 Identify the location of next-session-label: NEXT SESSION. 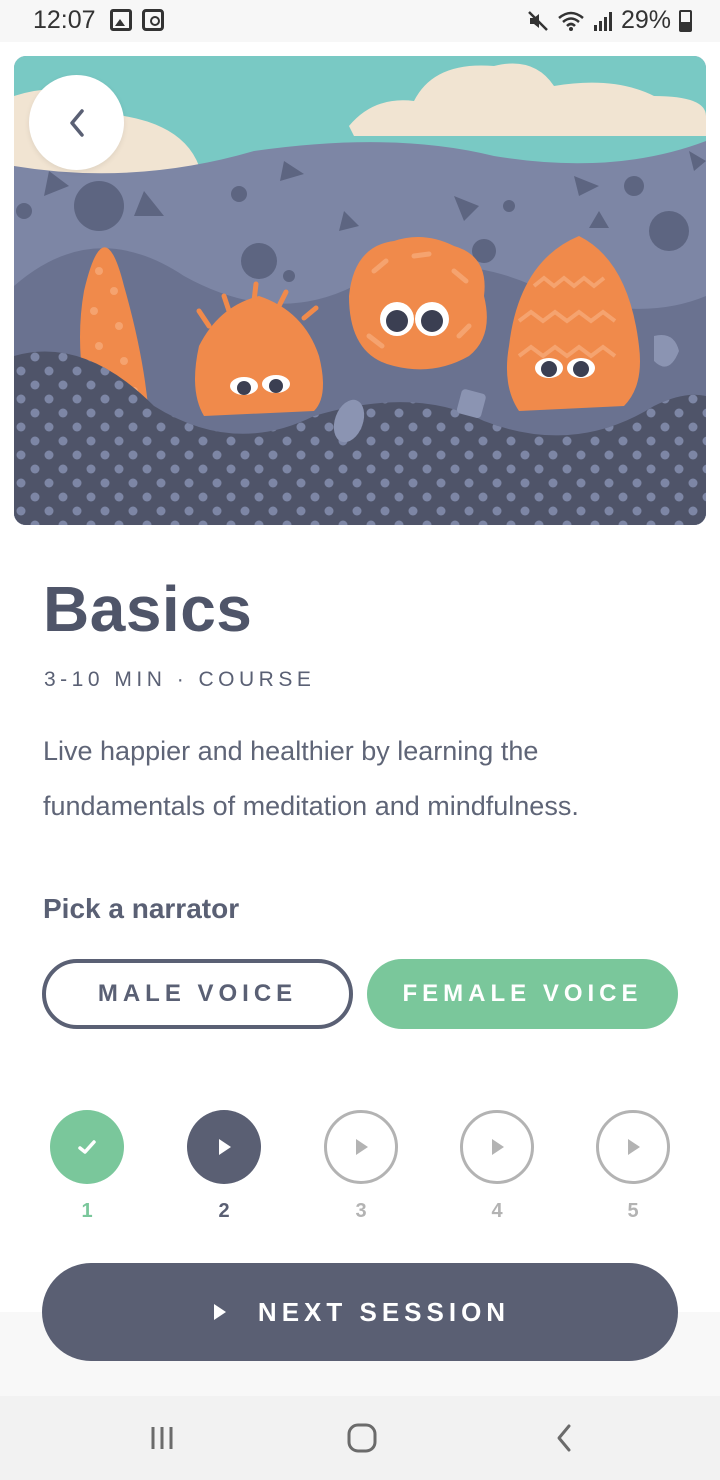
(384, 1311).